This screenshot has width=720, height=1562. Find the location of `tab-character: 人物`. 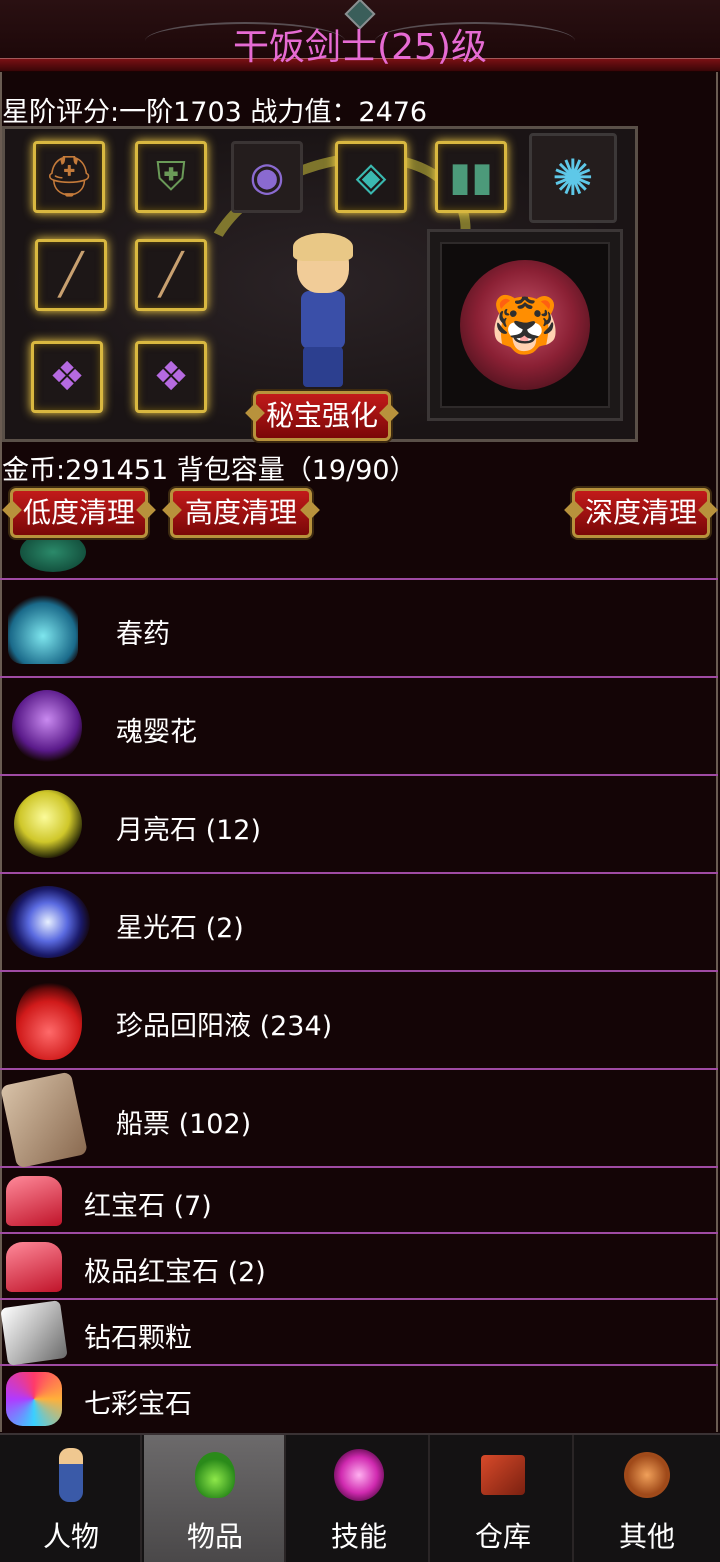

tab-character: 人物 is located at coordinates (71, 1498).